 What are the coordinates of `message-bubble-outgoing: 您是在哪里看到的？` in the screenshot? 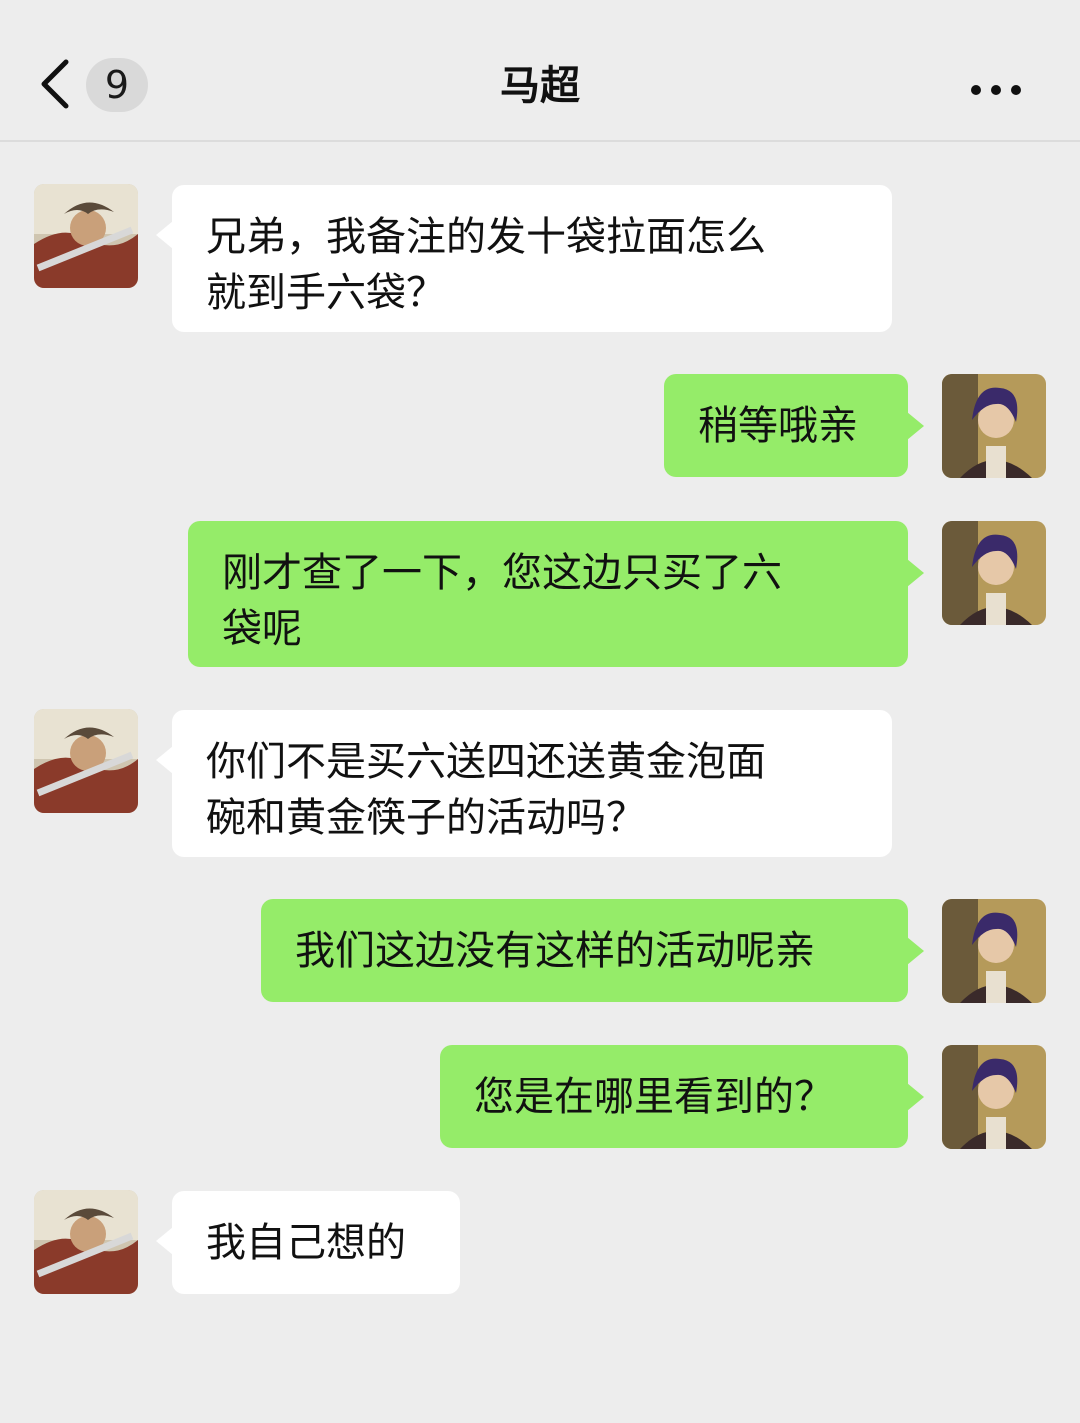 It's located at (682, 1096).